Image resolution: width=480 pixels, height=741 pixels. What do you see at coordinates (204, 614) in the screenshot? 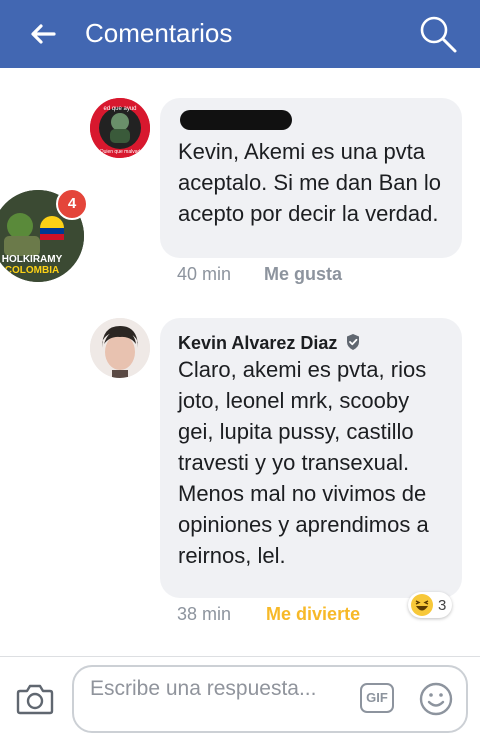
I see `comment-time: 38 min` at bounding box center [204, 614].